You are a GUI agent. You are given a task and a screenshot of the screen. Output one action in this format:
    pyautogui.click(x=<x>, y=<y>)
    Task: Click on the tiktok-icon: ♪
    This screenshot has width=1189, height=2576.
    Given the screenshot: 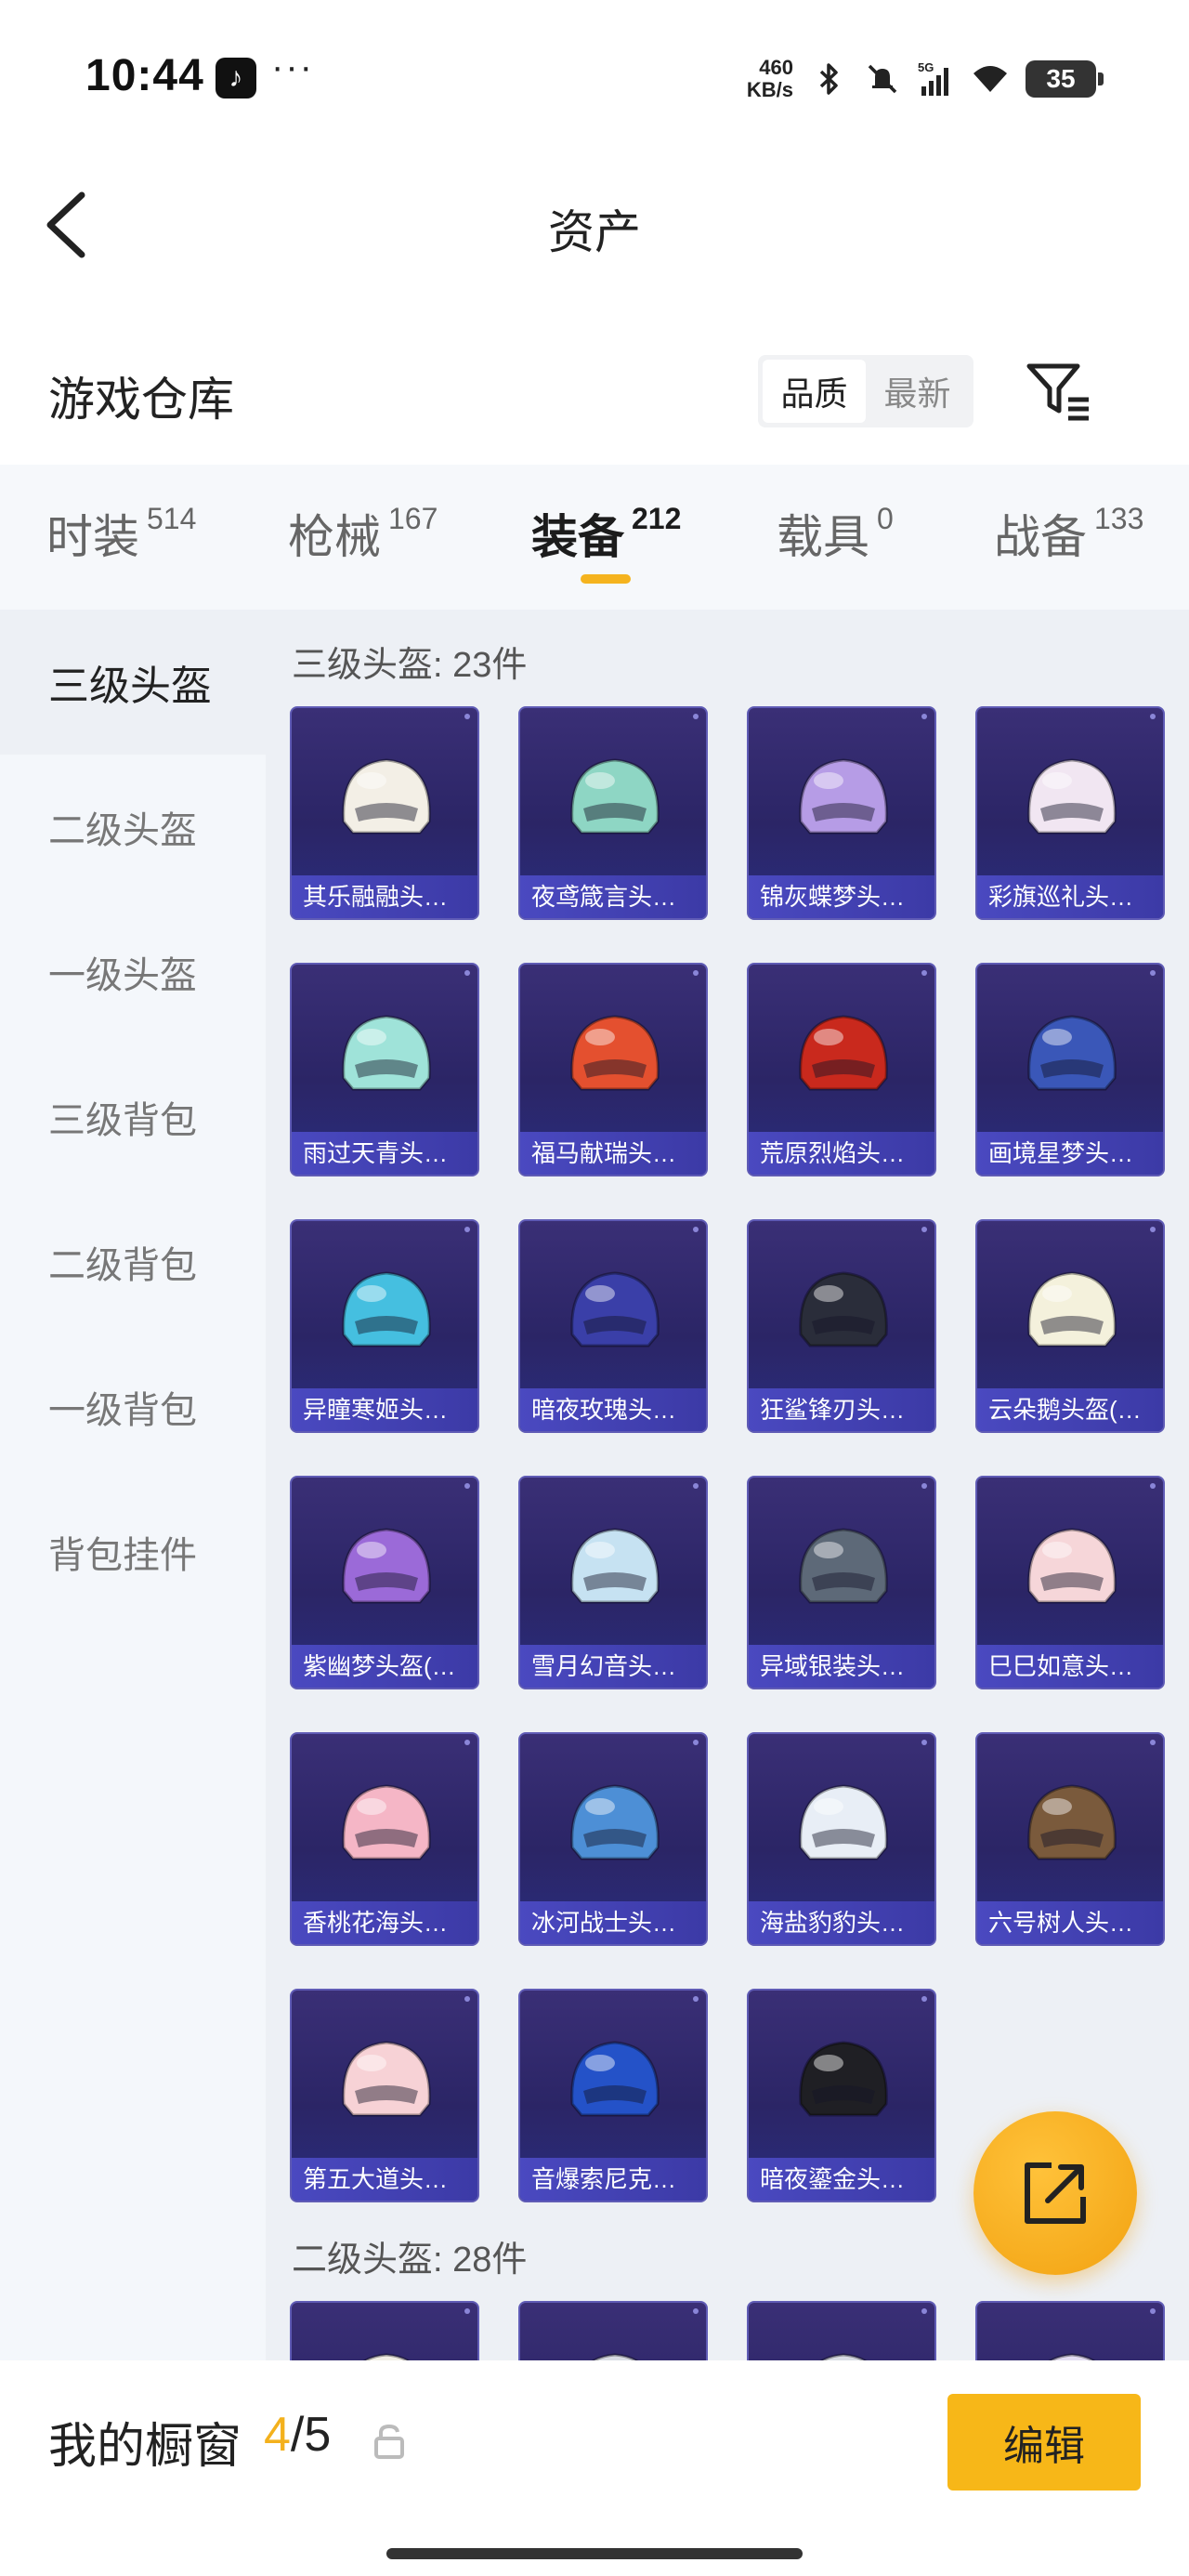 What is the action you would take?
    pyautogui.click(x=236, y=78)
    